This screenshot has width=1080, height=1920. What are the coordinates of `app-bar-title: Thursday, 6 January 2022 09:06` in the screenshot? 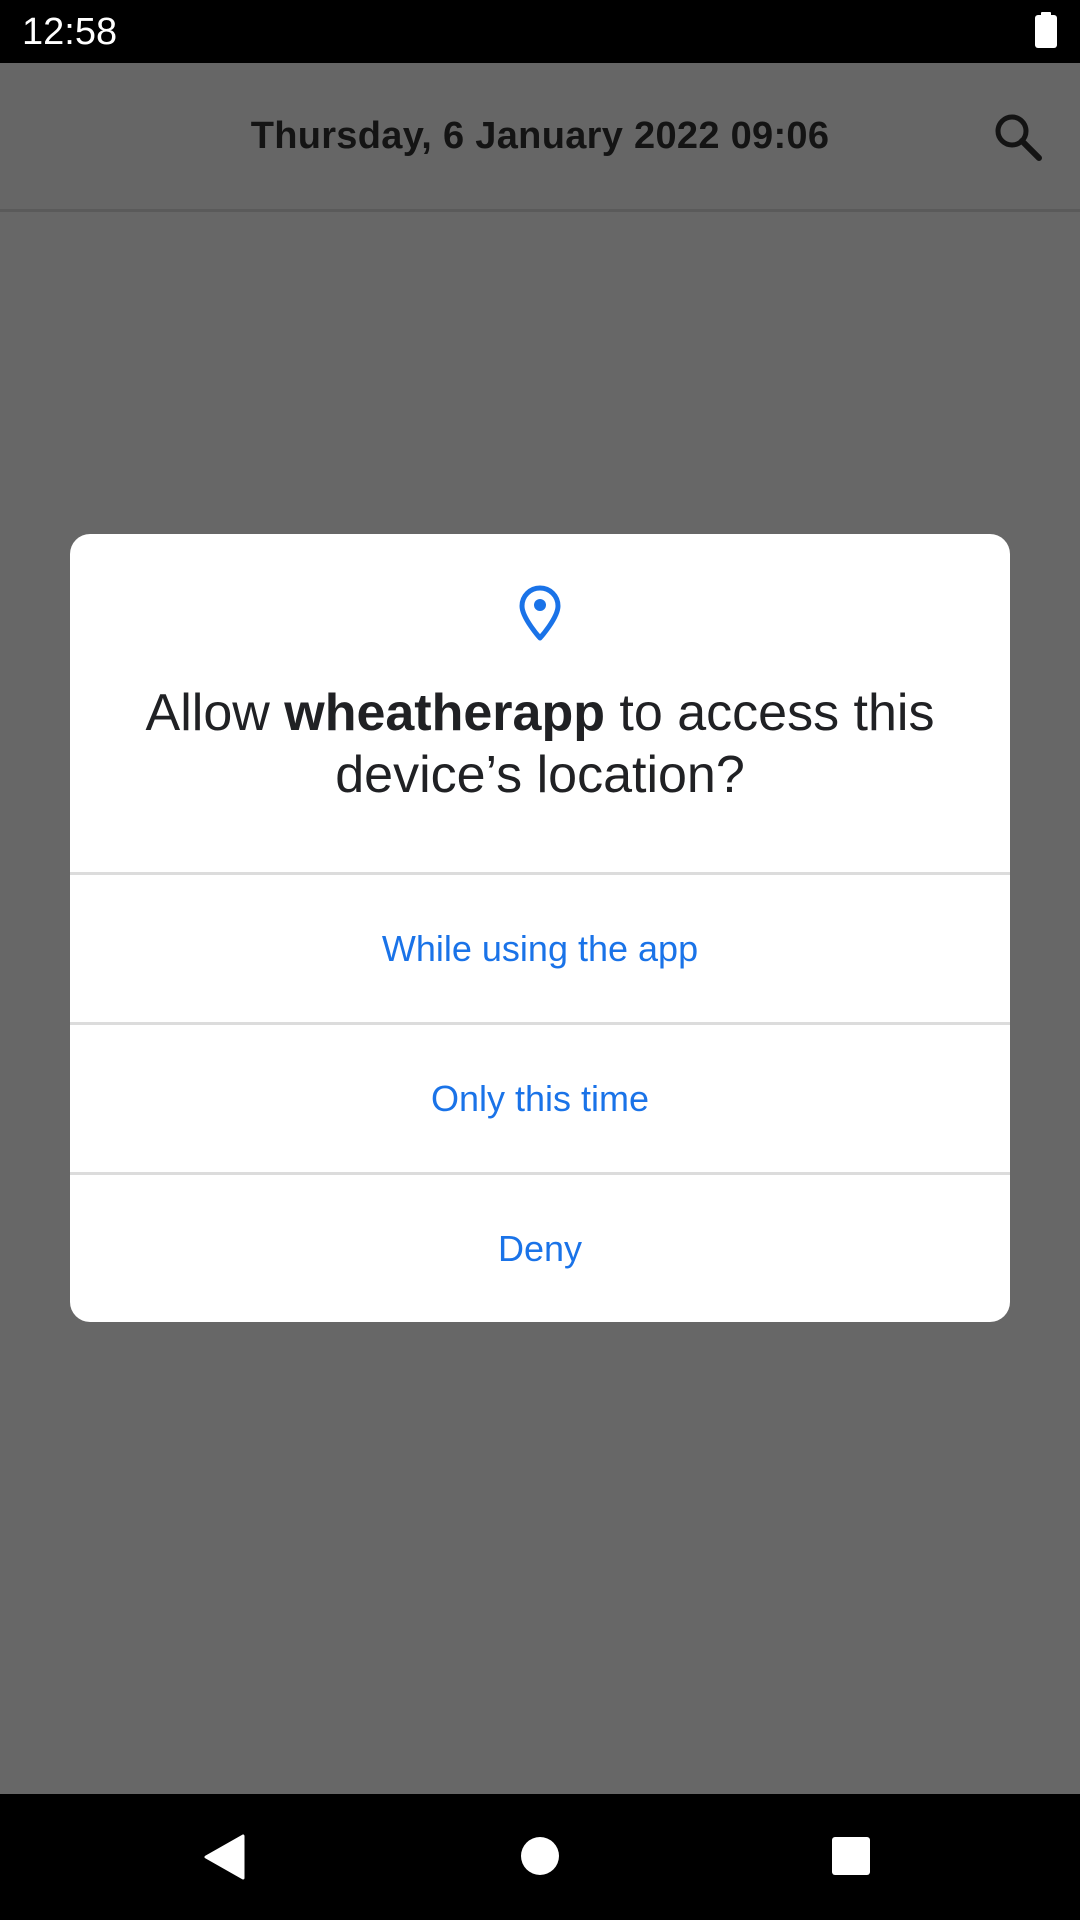 It's located at (540, 136).